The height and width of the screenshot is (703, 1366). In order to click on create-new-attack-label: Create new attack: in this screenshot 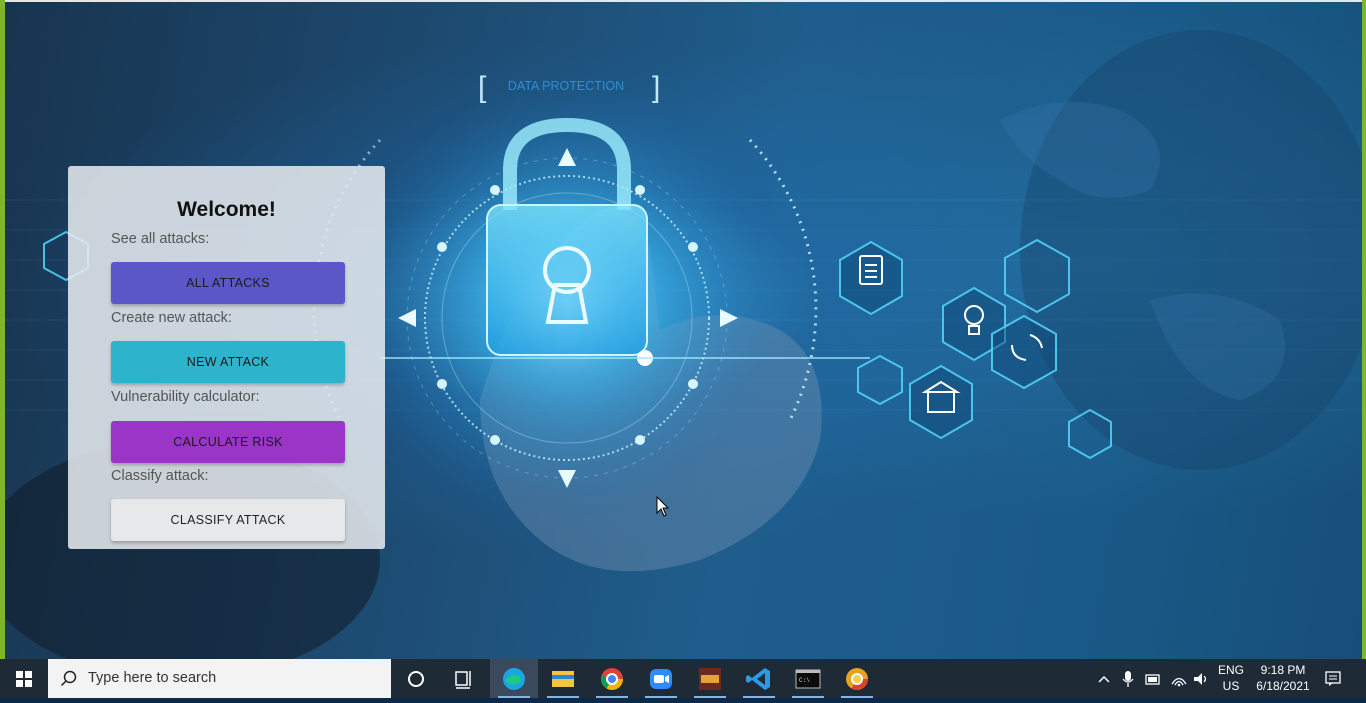, I will do `click(171, 318)`.